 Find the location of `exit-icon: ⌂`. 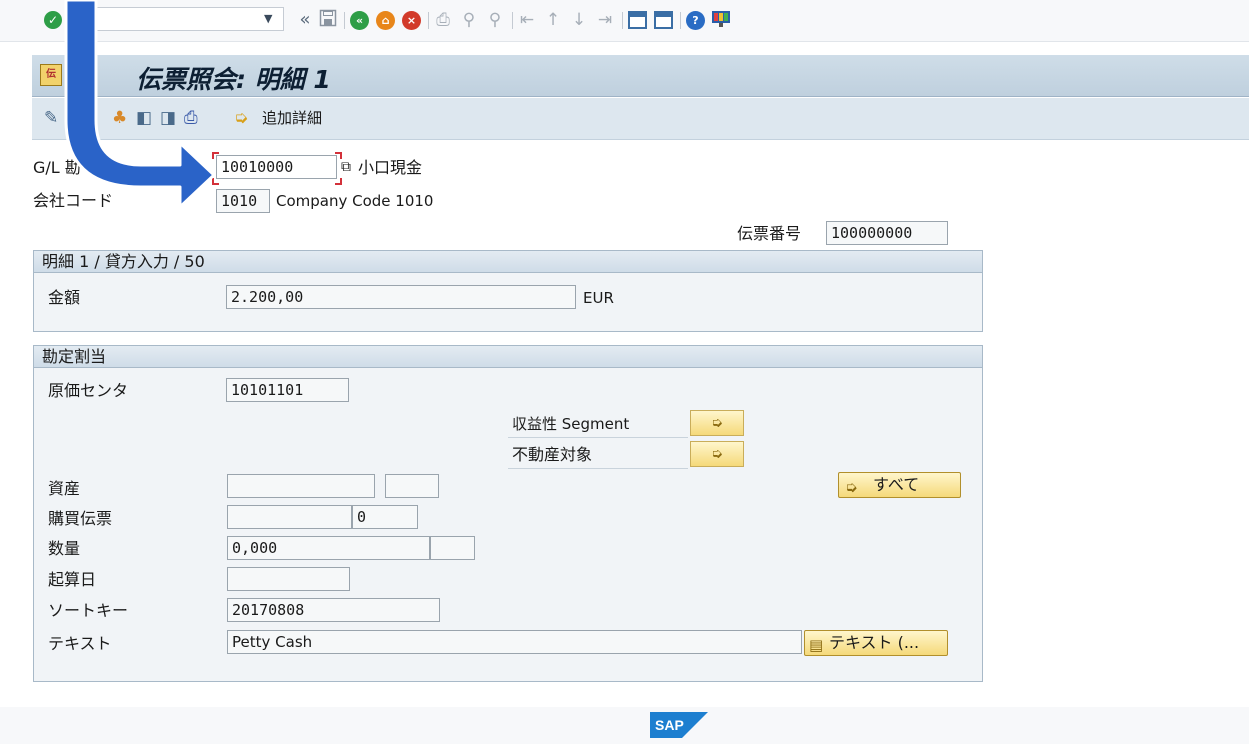

exit-icon: ⌂ is located at coordinates (385, 20).